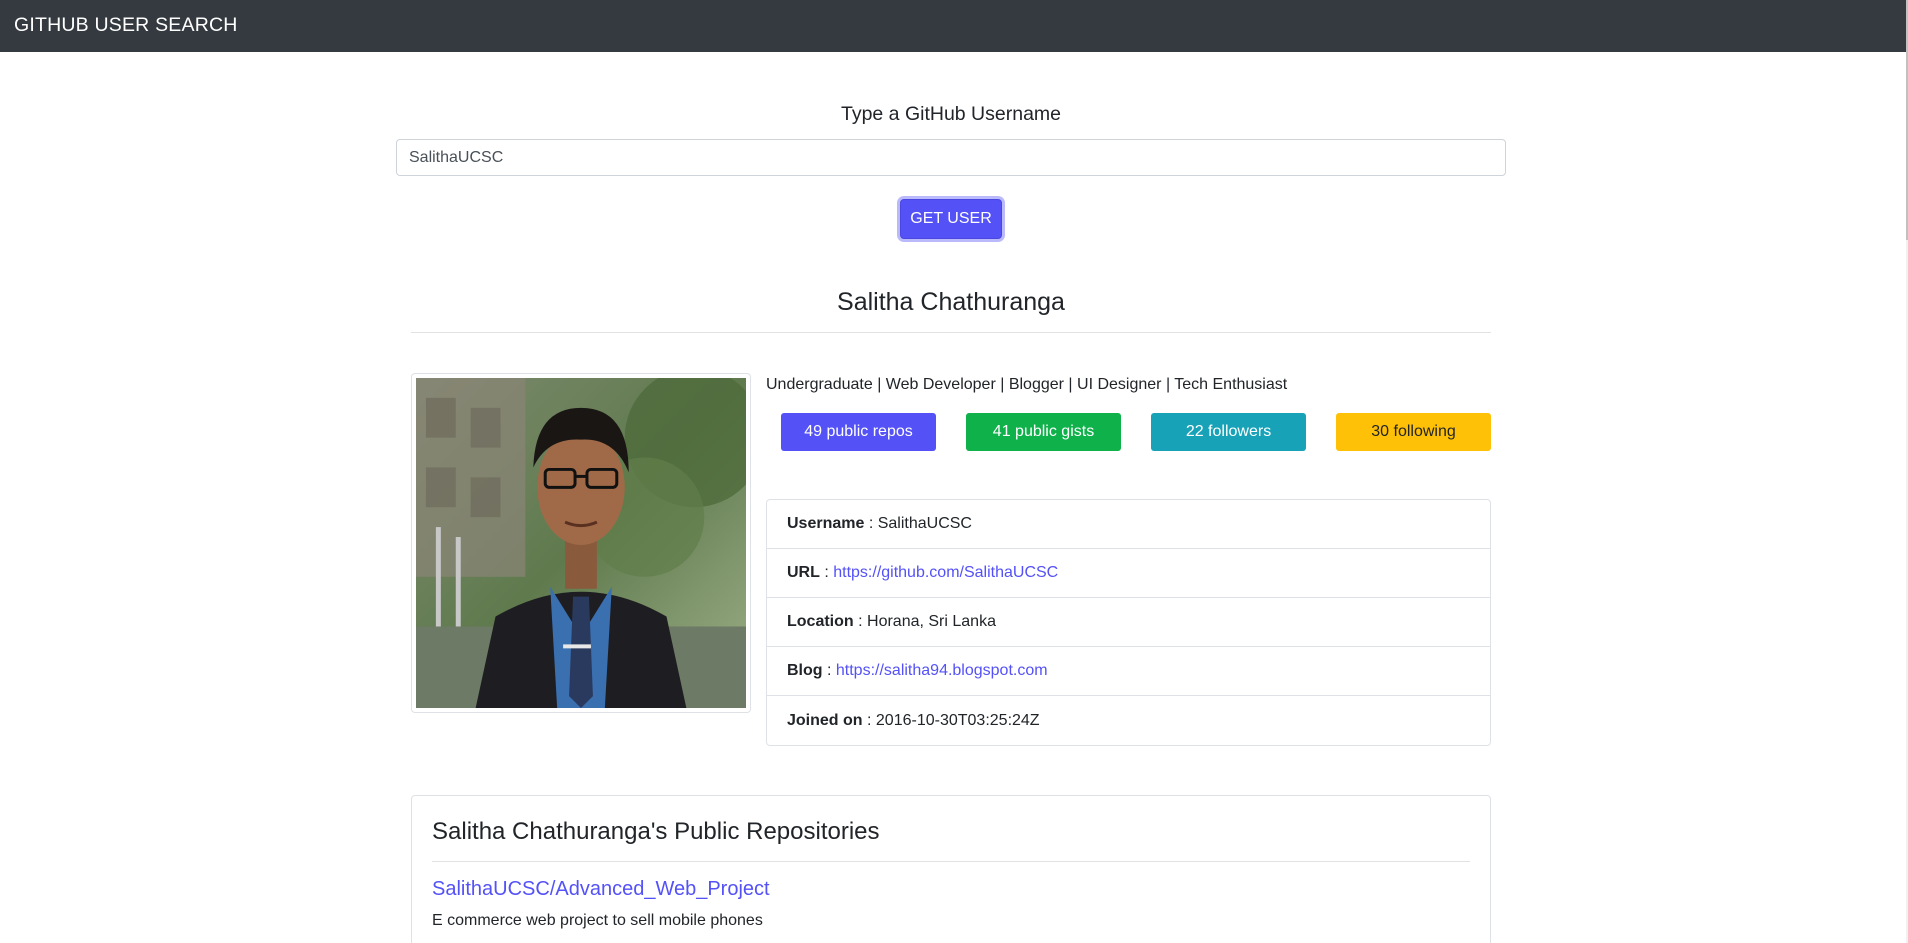 The width and height of the screenshot is (1908, 943). Describe the element at coordinates (825, 720) in the screenshot. I see `detail-key: Joined on` at that location.